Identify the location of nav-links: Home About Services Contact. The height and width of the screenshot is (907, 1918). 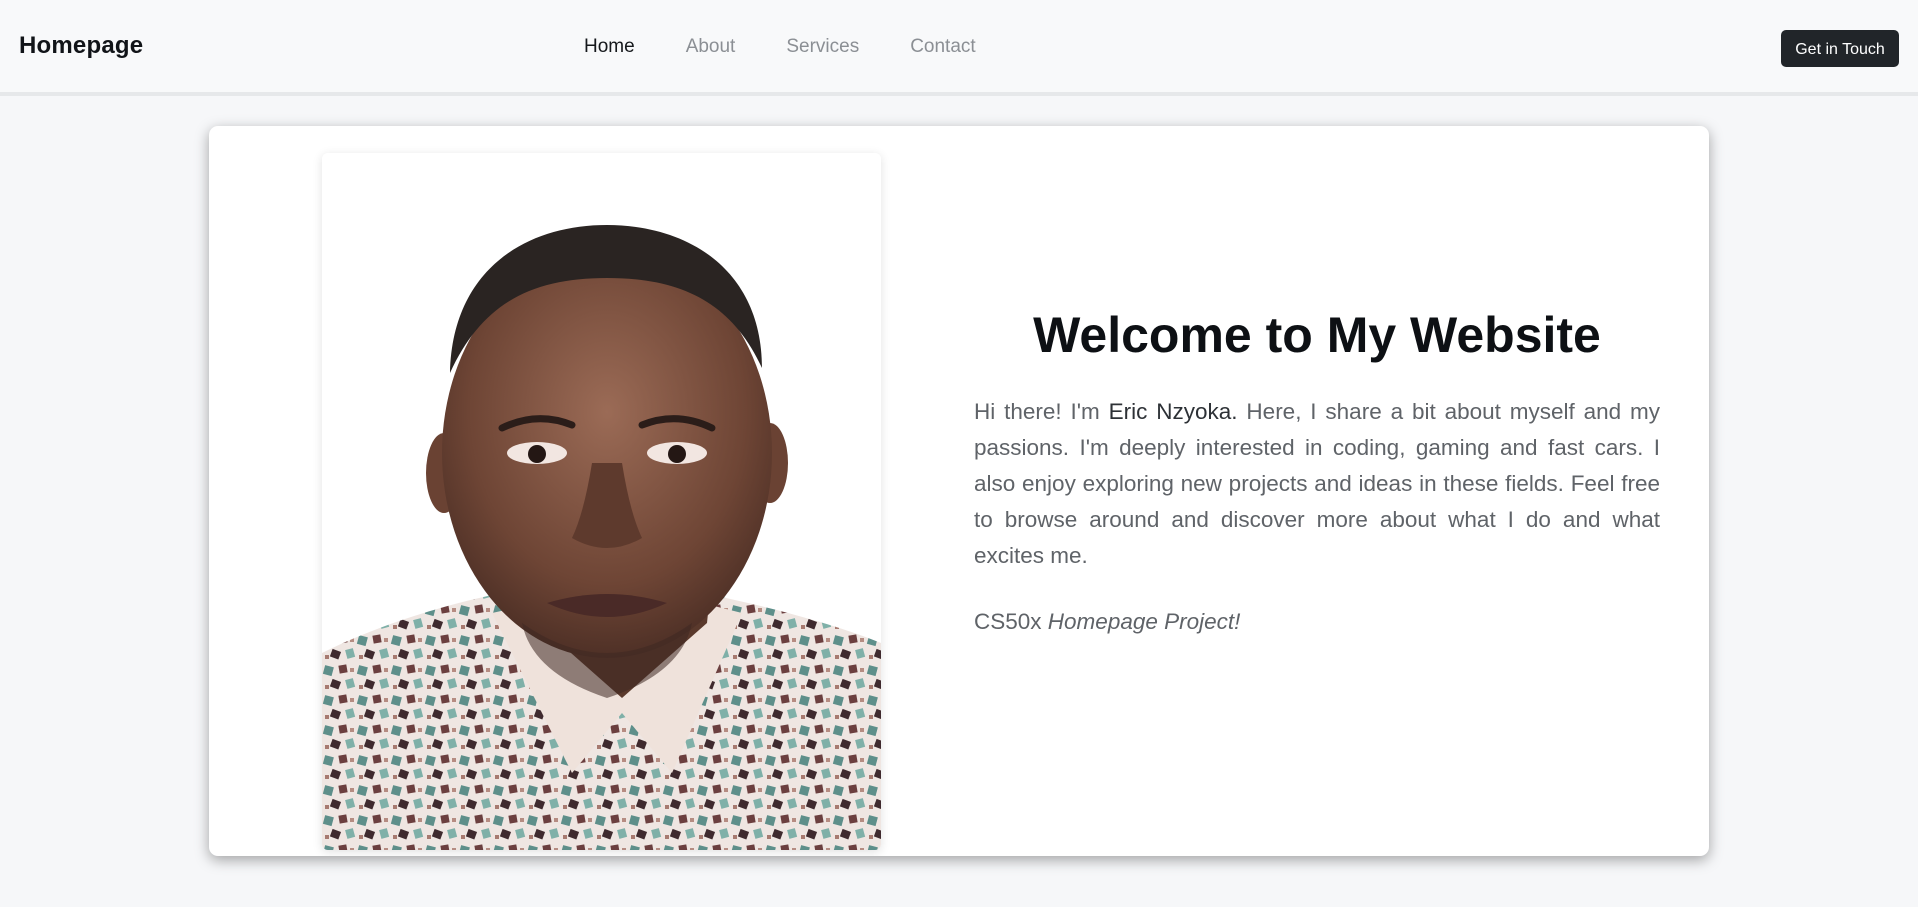
(805, 47).